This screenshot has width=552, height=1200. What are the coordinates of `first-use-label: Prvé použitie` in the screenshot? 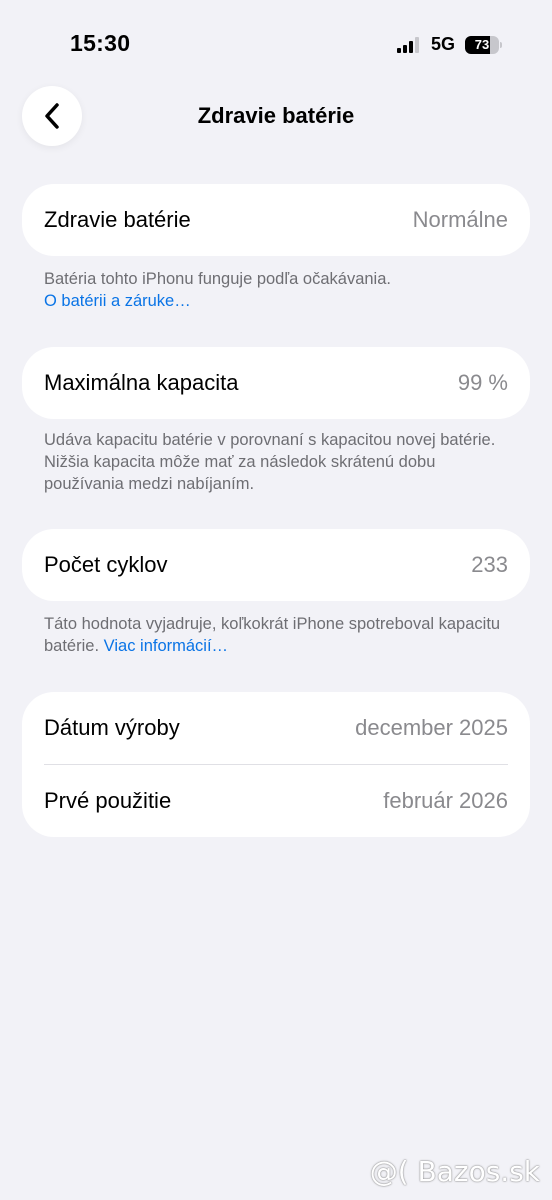 It's located at (108, 800).